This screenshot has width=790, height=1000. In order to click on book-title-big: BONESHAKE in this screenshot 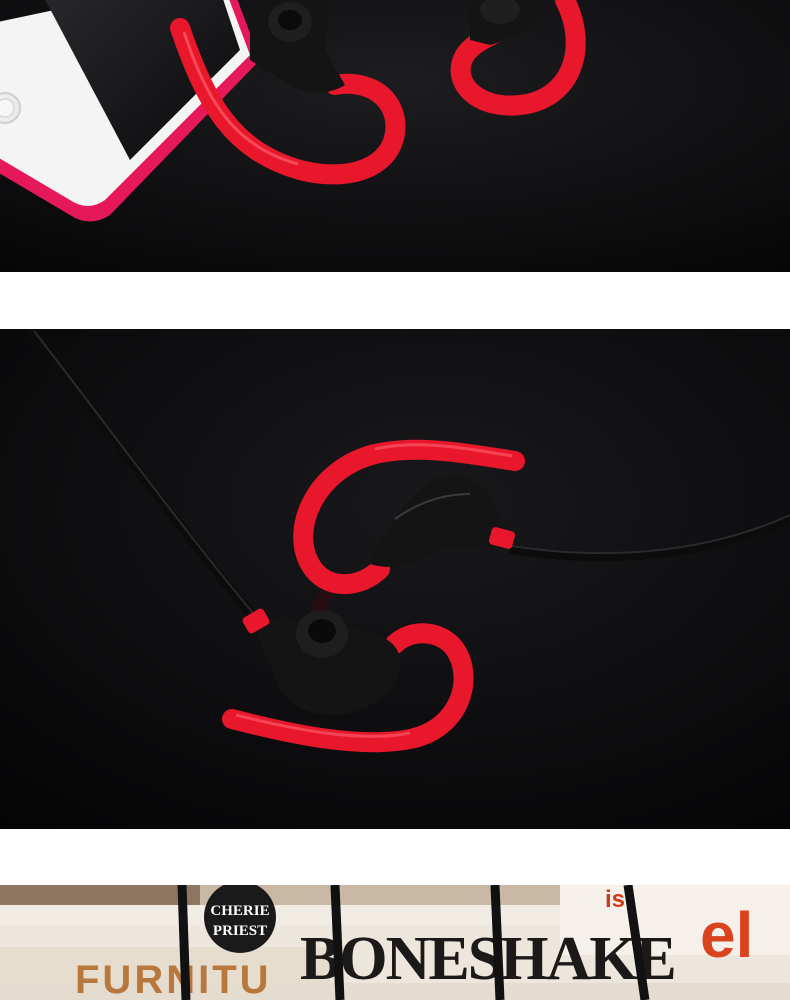, I will do `click(487, 959)`.